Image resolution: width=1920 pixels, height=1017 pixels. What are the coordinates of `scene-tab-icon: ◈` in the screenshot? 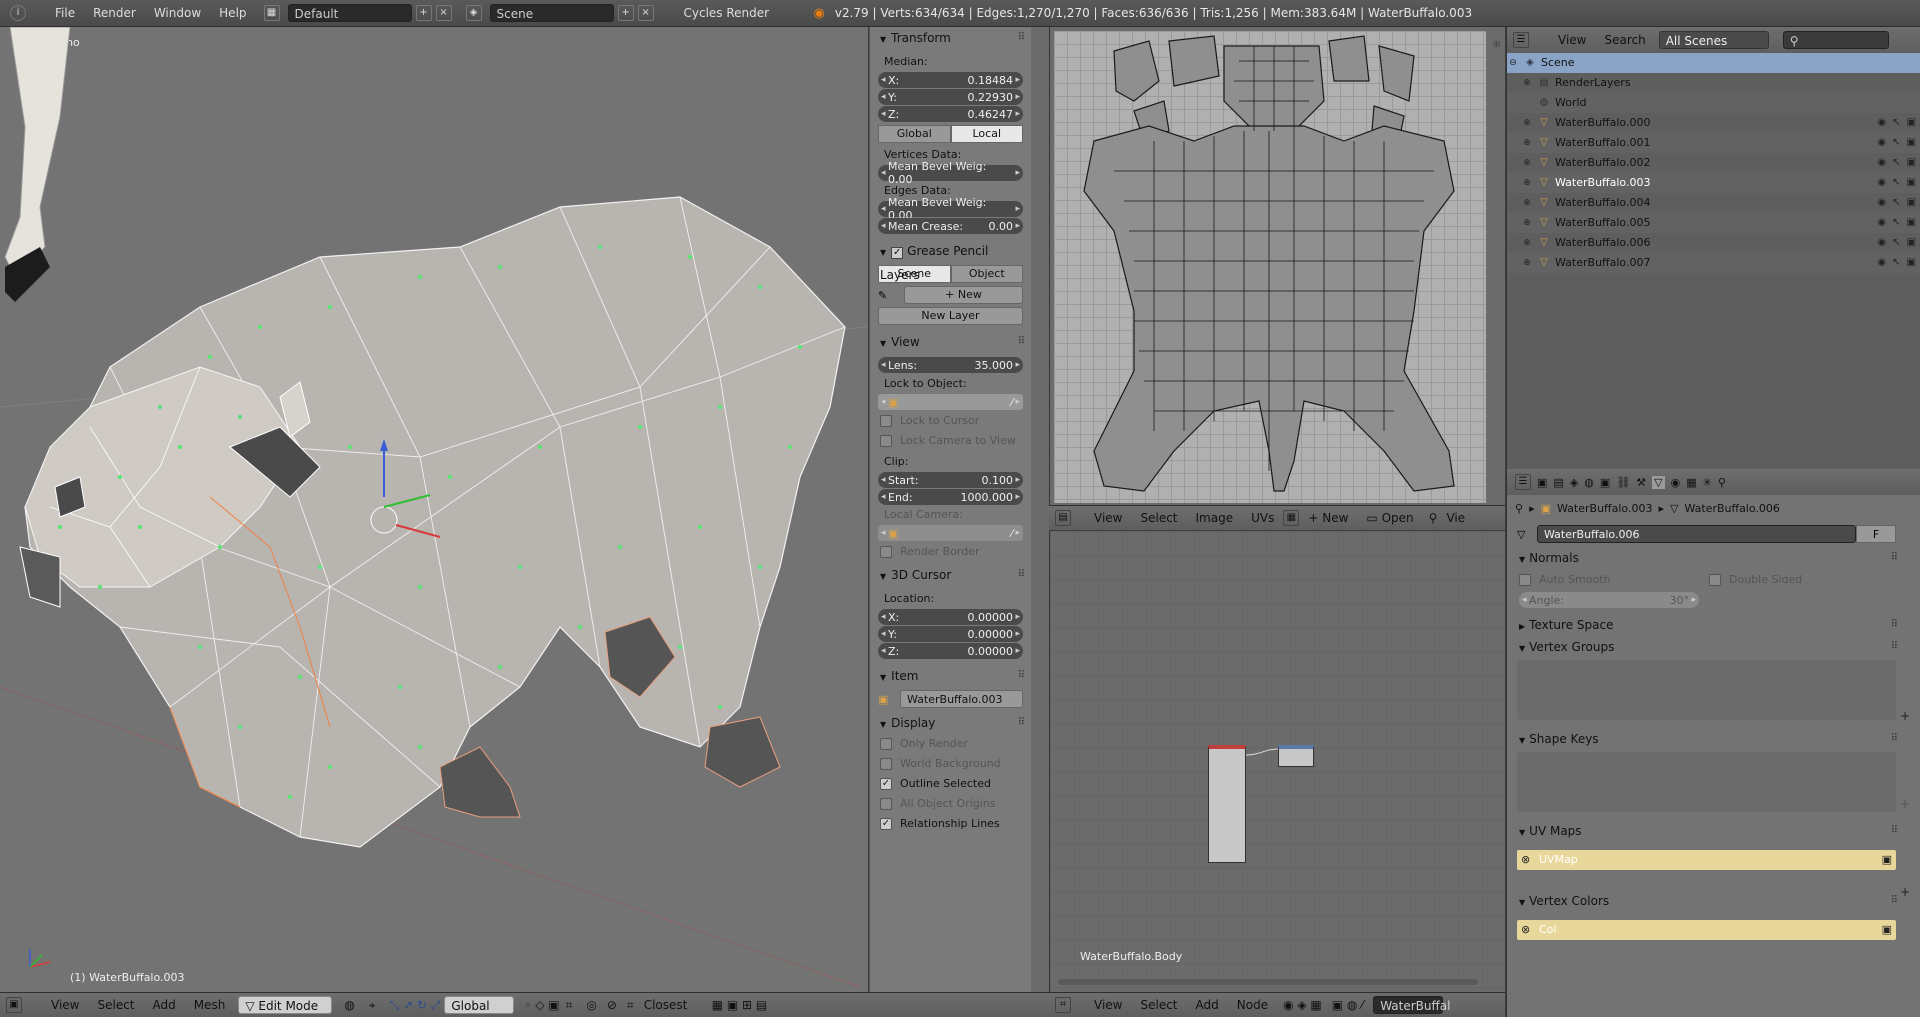 It's located at (1574, 482).